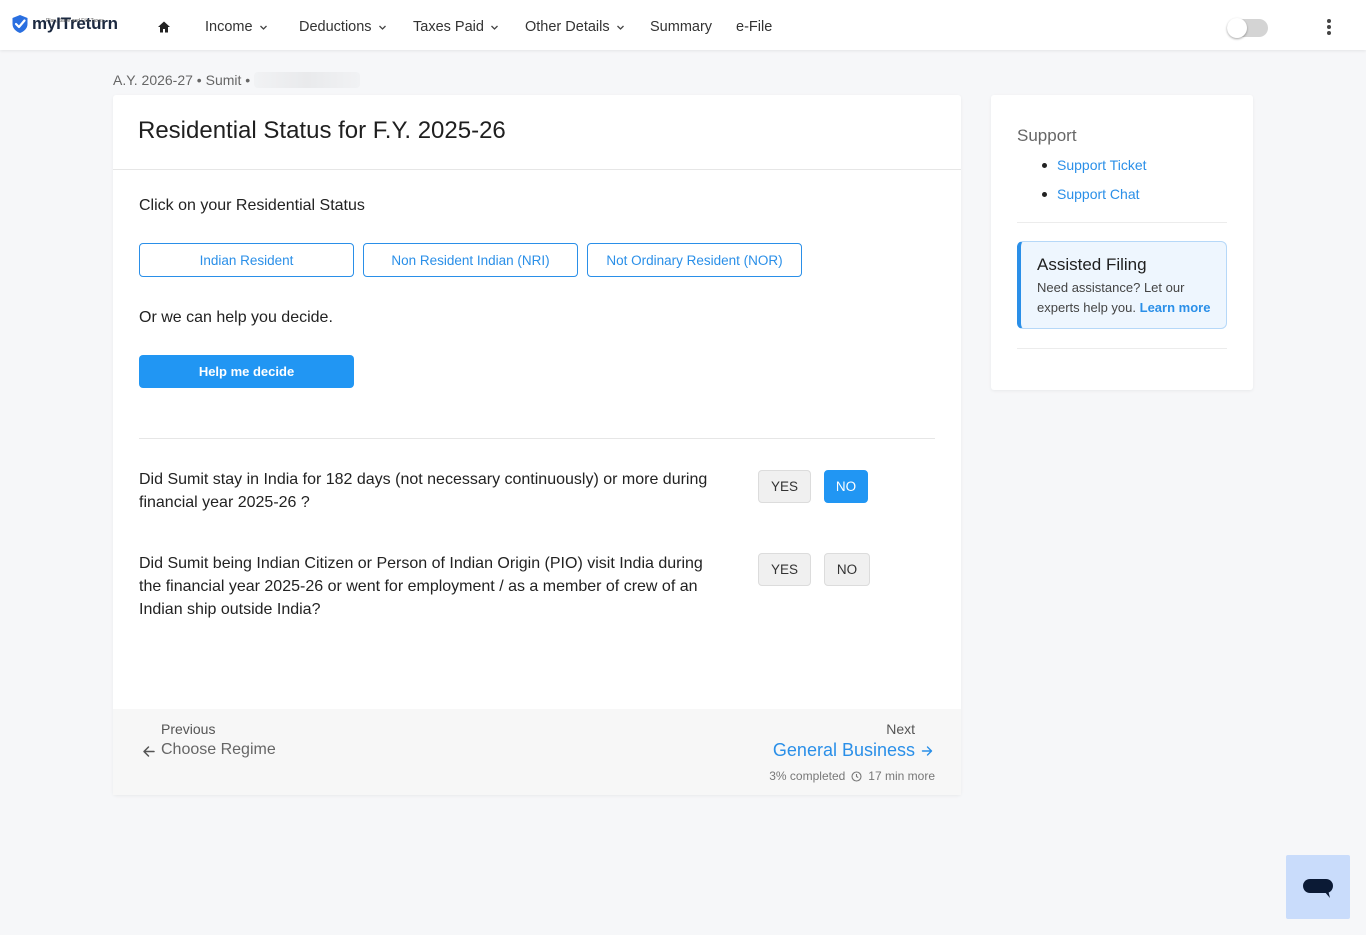 Image resolution: width=1366 pixels, height=935 pixels. I want to click on nav-deductions: Deductions, so click(343, 27).